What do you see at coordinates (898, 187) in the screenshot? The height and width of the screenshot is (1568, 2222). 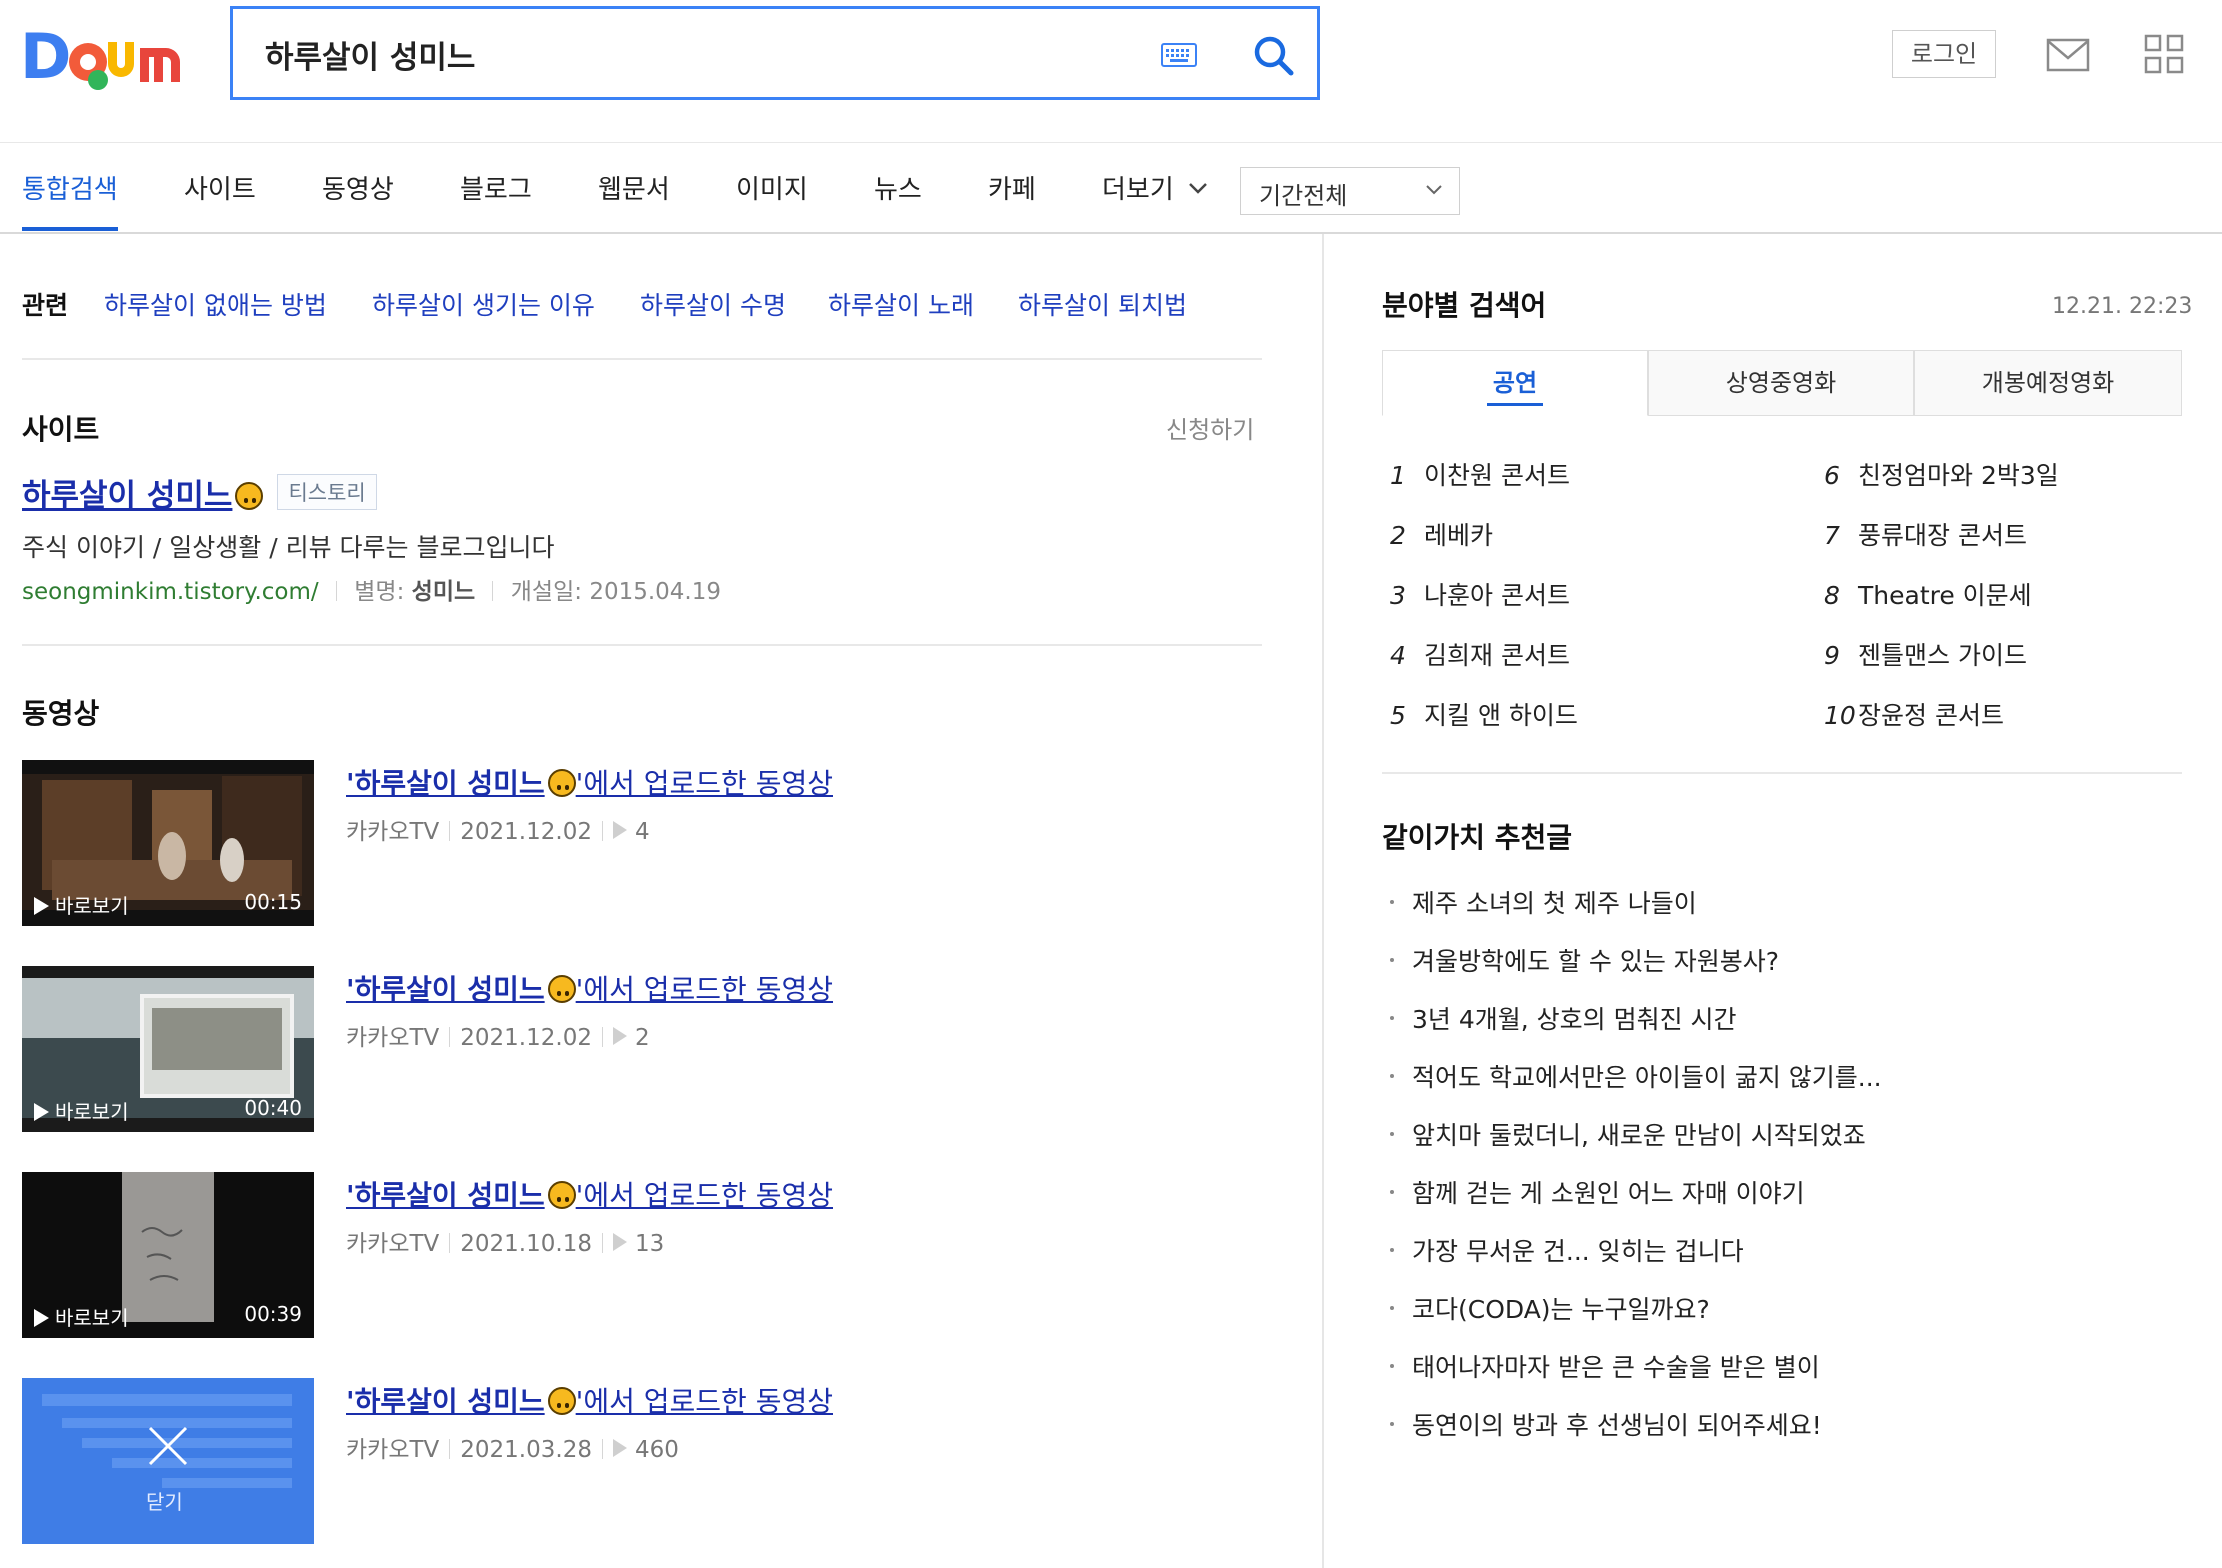 I see `tab-news: 뉴스` at bounding box center [898, 187].